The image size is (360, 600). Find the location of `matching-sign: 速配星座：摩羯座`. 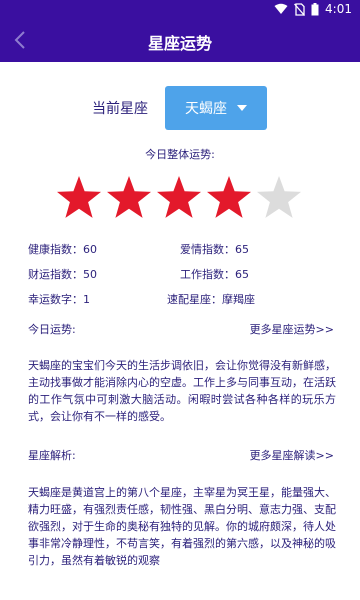

matching-sign: 速配星座：摩羯座 is located at coordinates (211, 299).